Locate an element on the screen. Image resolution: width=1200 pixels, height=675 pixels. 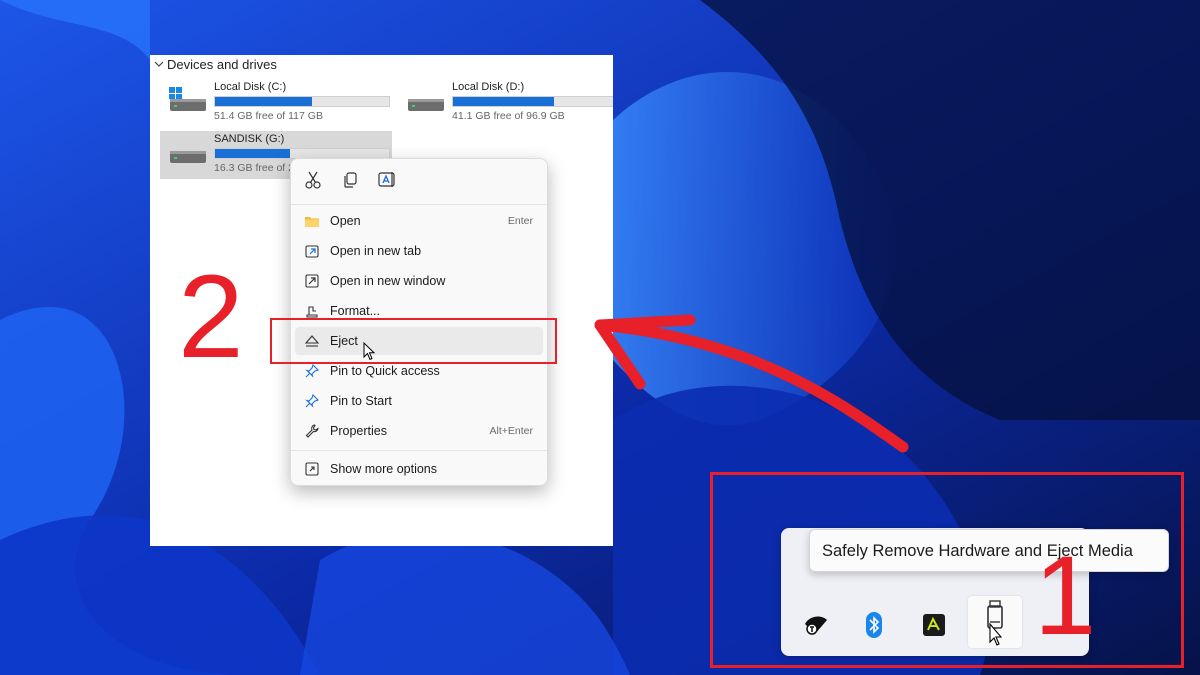
menu-item-show-more-options: Show more options is located at coordinates (419, 469).